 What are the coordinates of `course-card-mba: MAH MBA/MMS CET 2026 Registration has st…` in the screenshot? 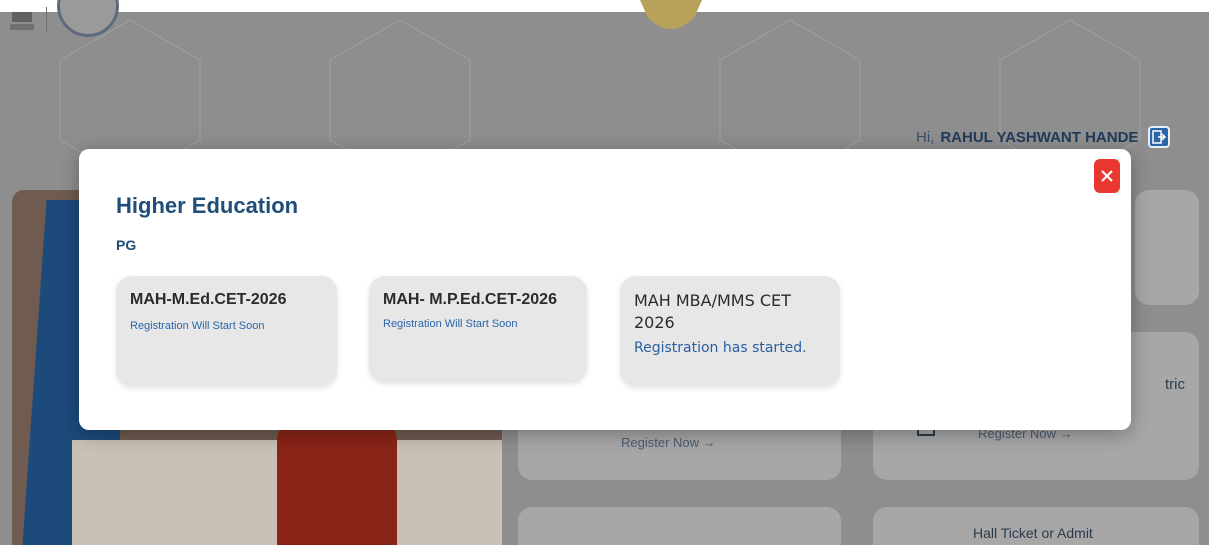 It's located at (730, 331).